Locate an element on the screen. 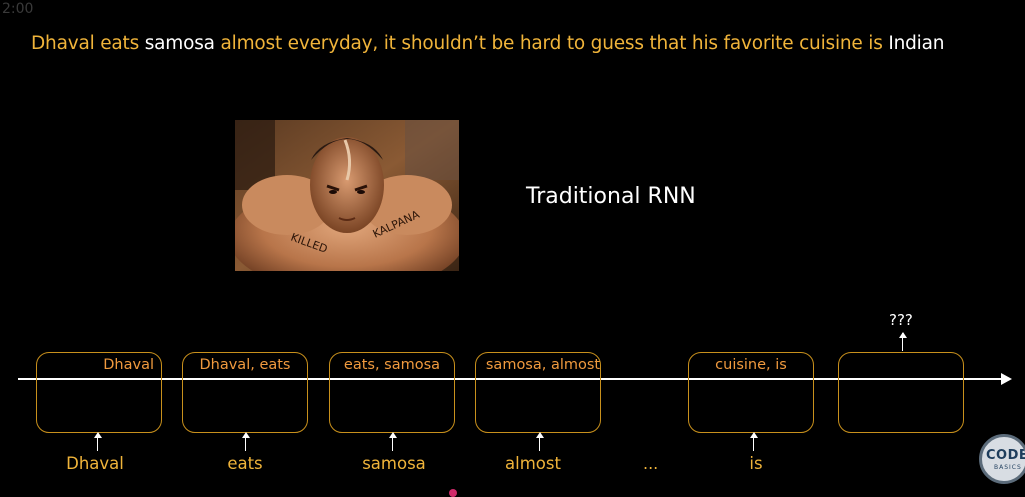 The width and height of the screenshot is (1025, 497). cell-state-label: eats, samosa is located at coordinates (392, 365).